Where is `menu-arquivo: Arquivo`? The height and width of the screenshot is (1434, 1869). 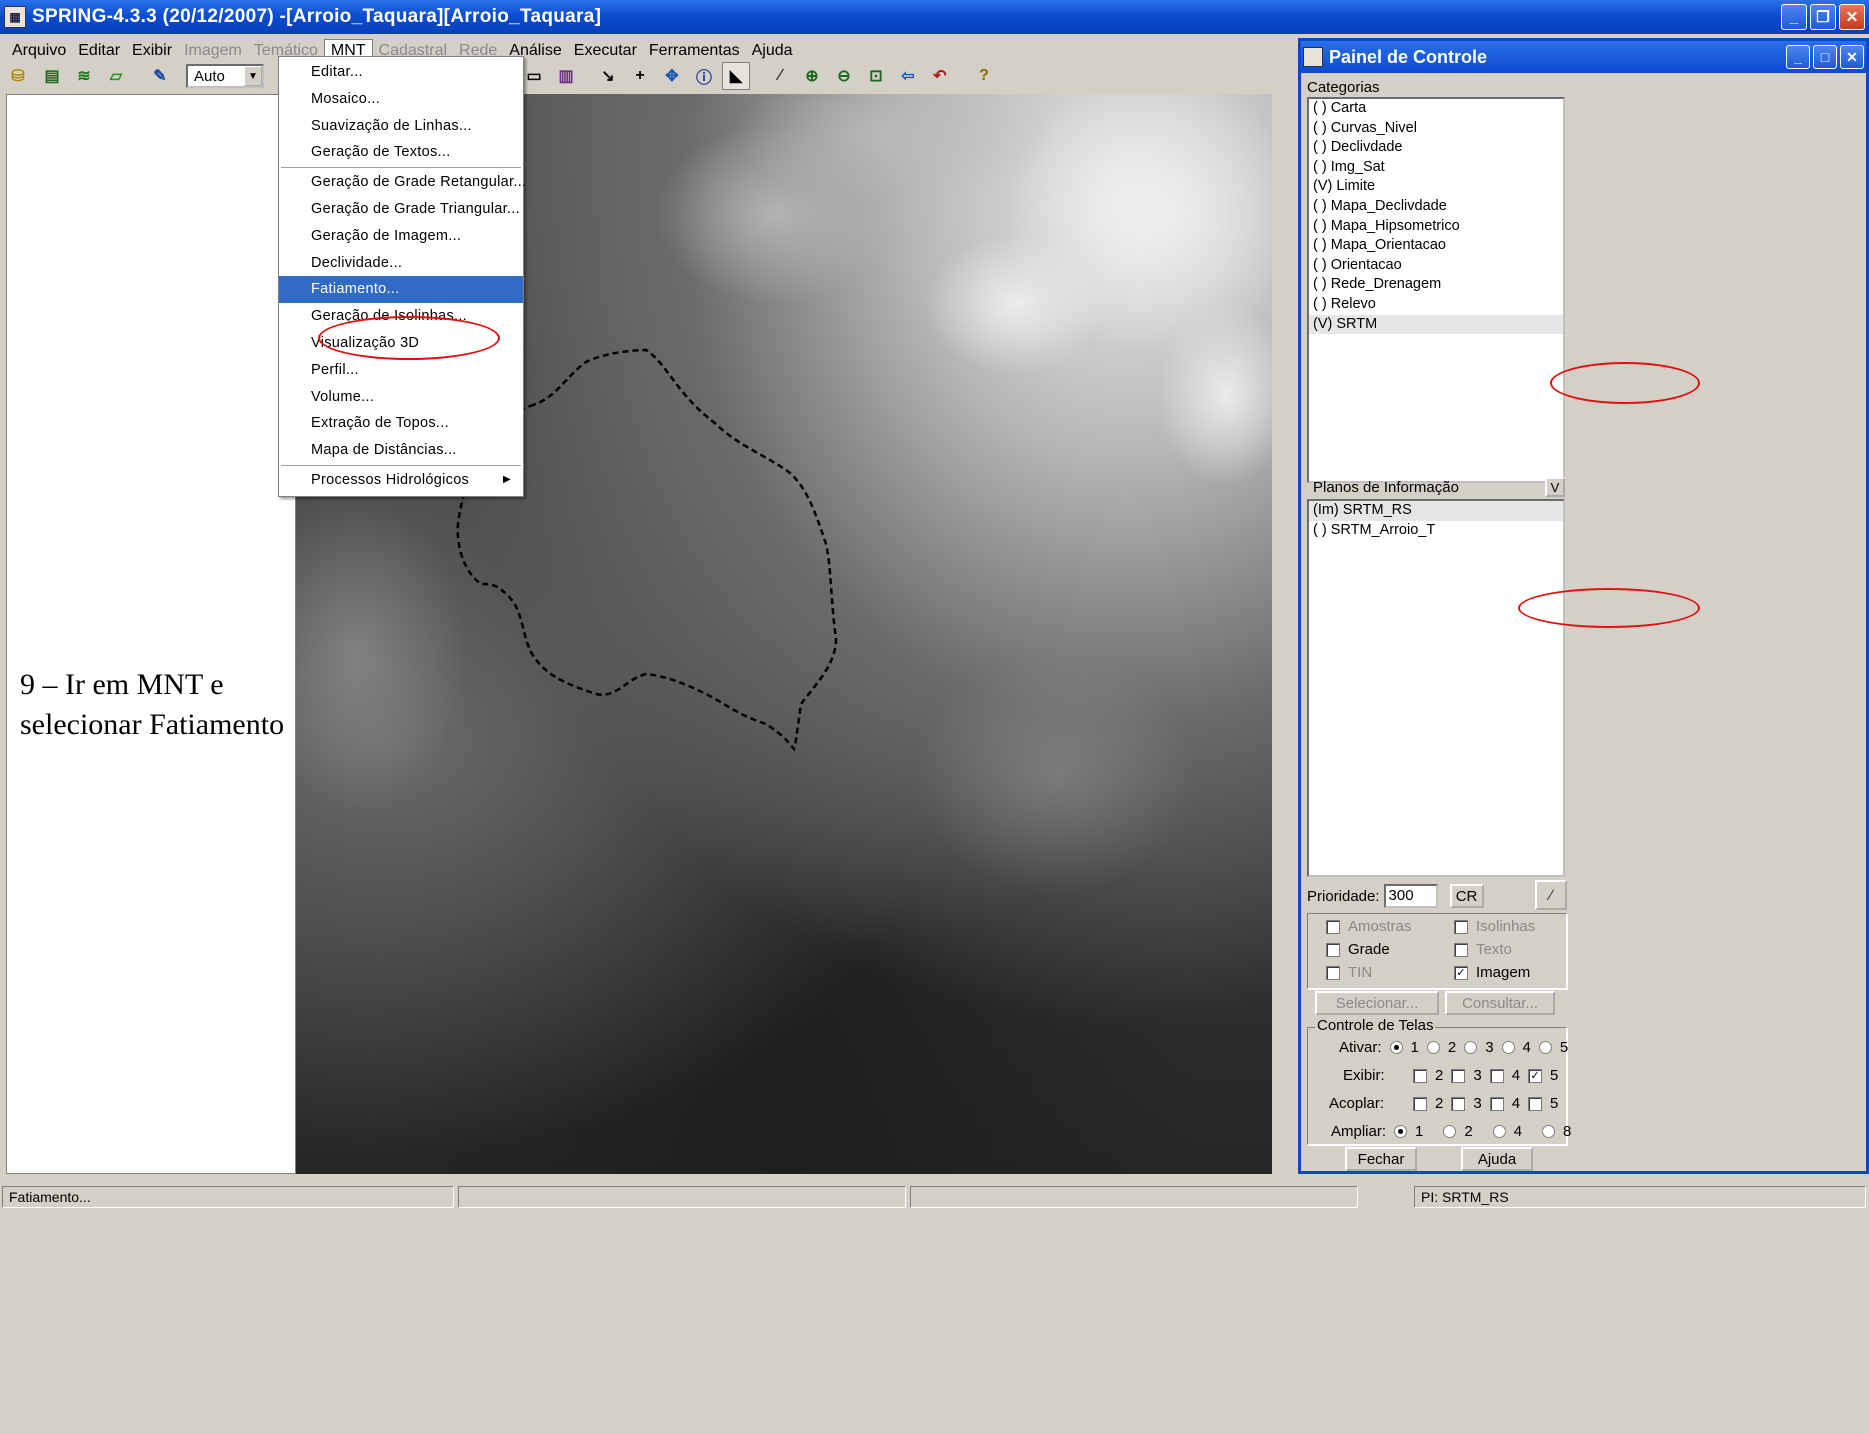
menu-arquivo: Arquivo is located at coordinates (39, 51).